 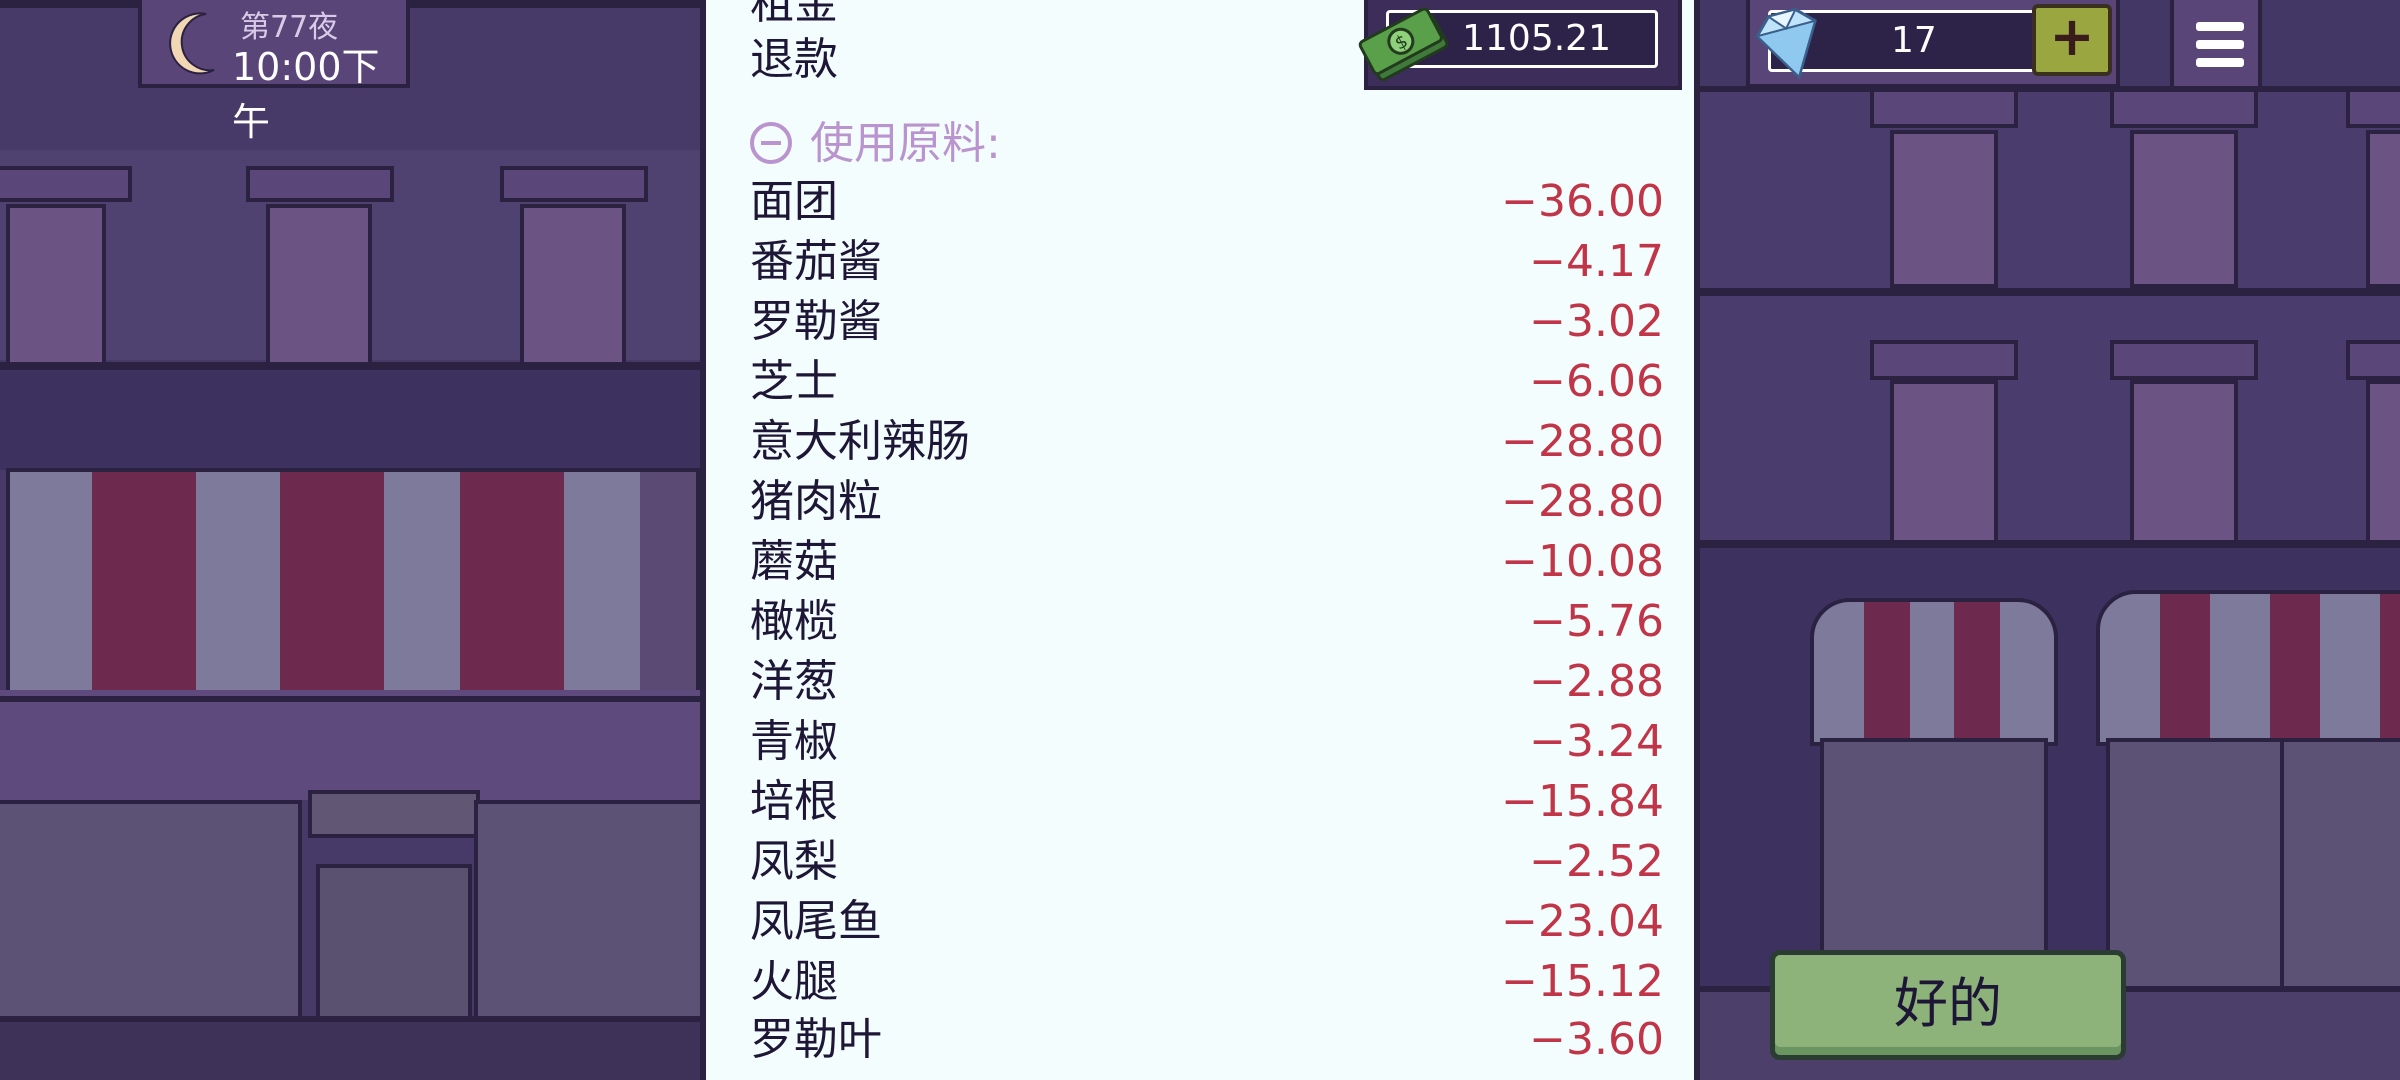 I want to click on striped-awning-small, so click(x=1934, y=672).